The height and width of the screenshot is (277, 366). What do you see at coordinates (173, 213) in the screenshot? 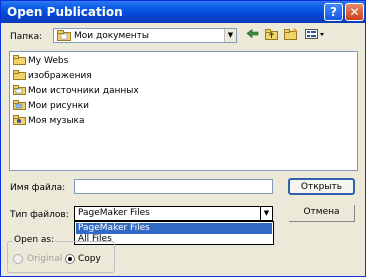
I see `filetype-select: PageMaker Files ▼` at bounding box center [173, 213].